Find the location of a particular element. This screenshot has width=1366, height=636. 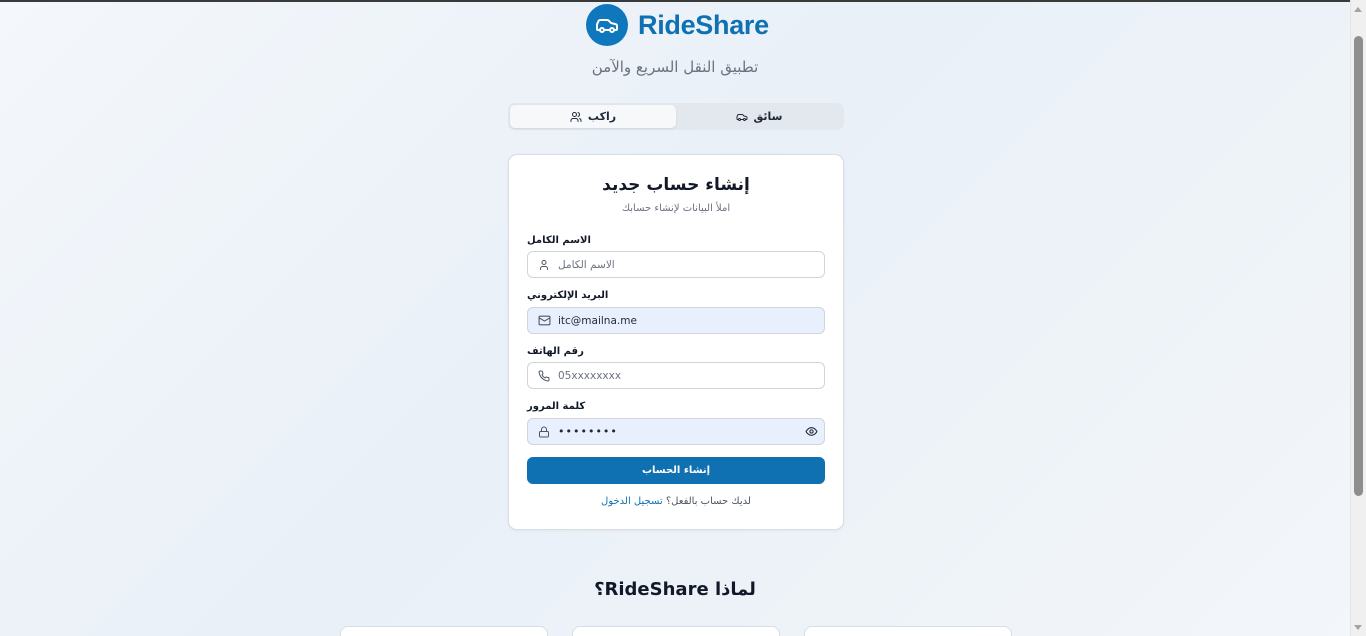

user-icon is located at coordinates (544, 265).